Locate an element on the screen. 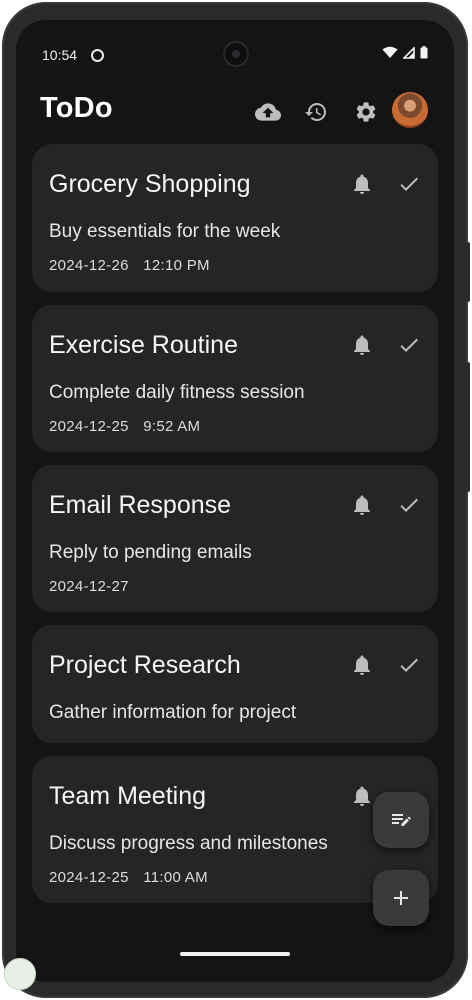 The height and width of the screenshot is (1000, 472). task-datetime: 2024-12-25 9:52 AM is located at coordinates (124, 426).